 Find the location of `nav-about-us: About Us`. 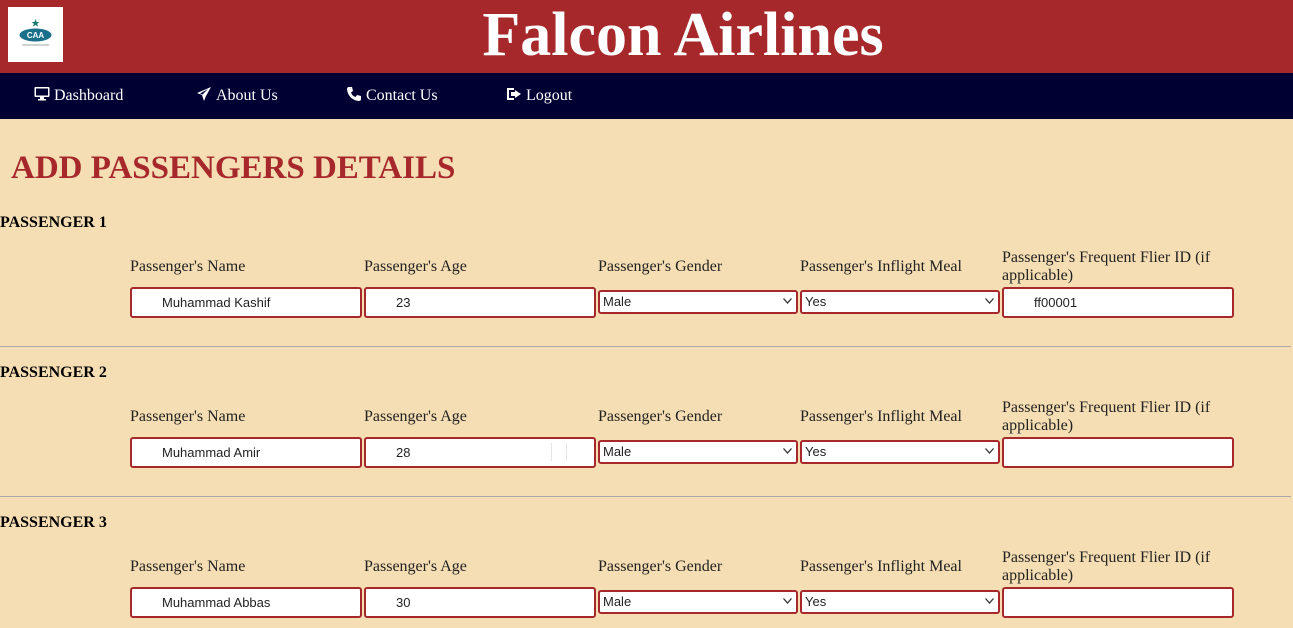

nav-about-us: About Us is located at coordinates (237, 96).